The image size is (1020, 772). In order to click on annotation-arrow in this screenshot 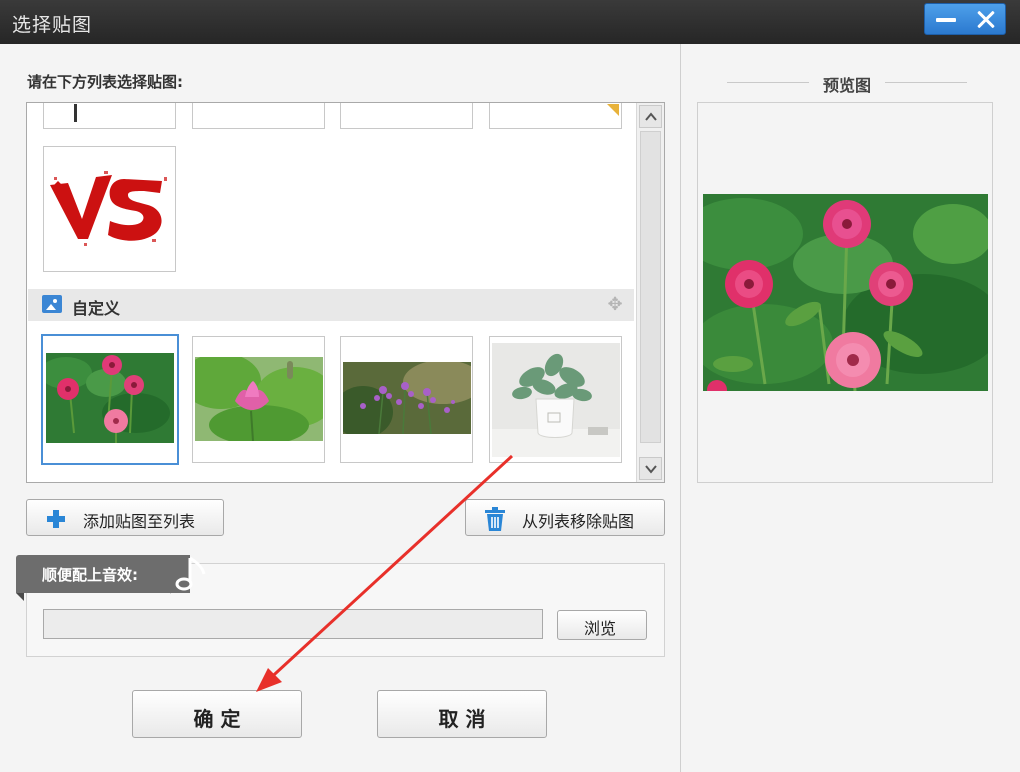, I will do `click(385, 573)`.